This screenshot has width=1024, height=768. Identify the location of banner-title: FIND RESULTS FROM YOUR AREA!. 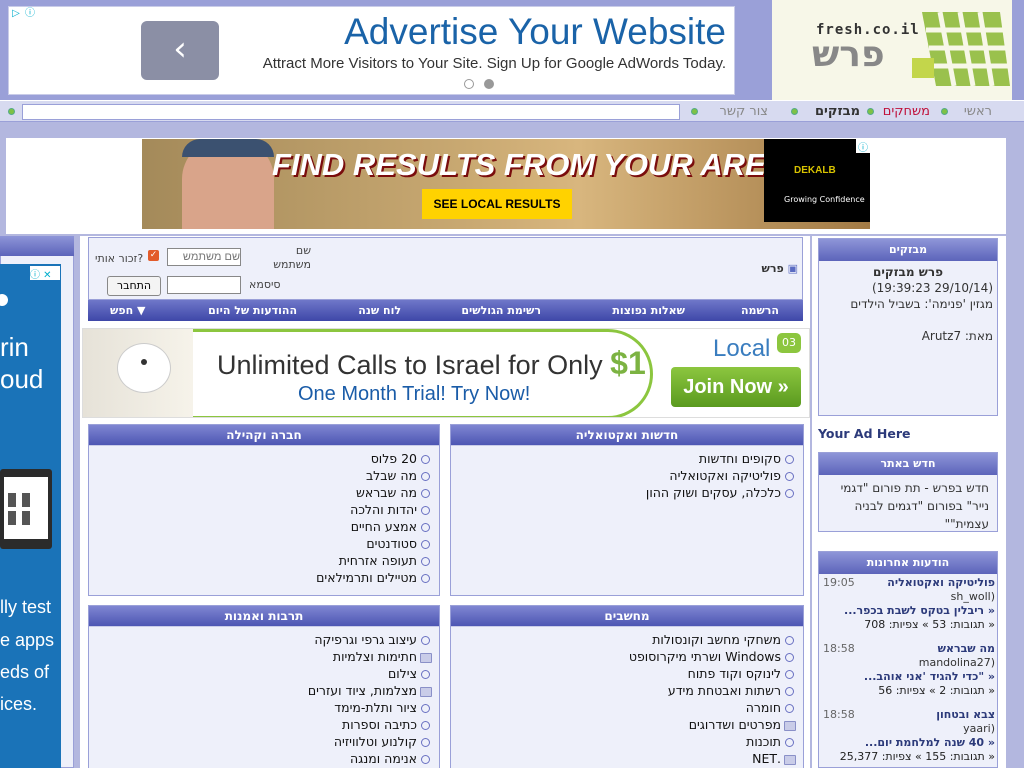
(535, 164).